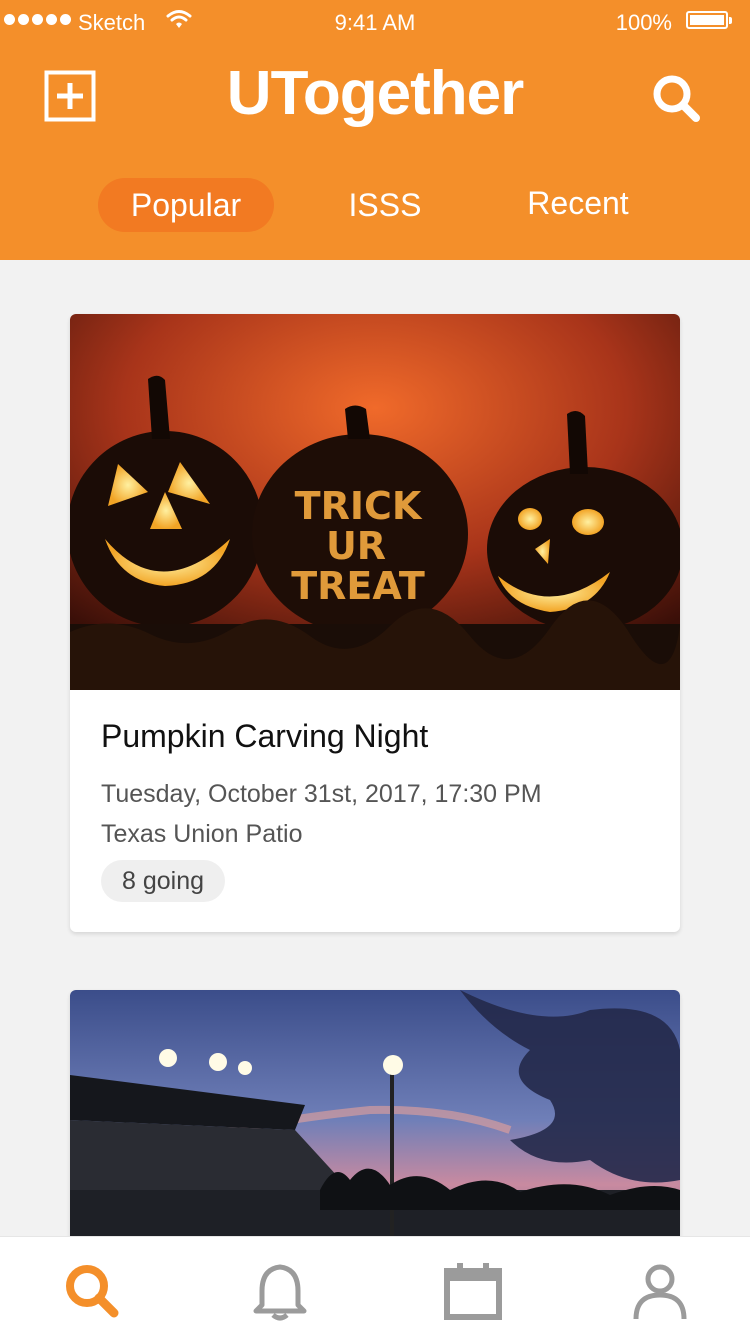 This screenshot has height=1335, width=750. I want to click on app-title: UTogether, so click(375, 93).